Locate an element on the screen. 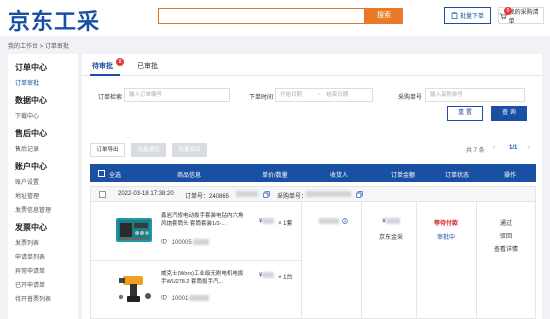  order-number-input: 输入订单编号 is located at coordinates (177, 95).